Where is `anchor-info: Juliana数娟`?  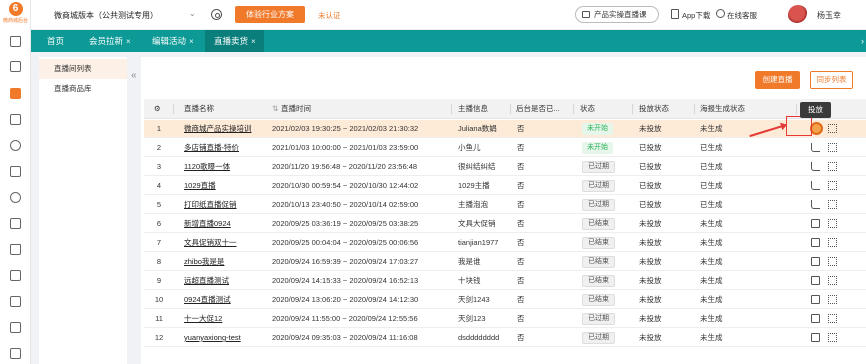 anchor-info: Juliana数娟 is located at coordinates (477, 128).